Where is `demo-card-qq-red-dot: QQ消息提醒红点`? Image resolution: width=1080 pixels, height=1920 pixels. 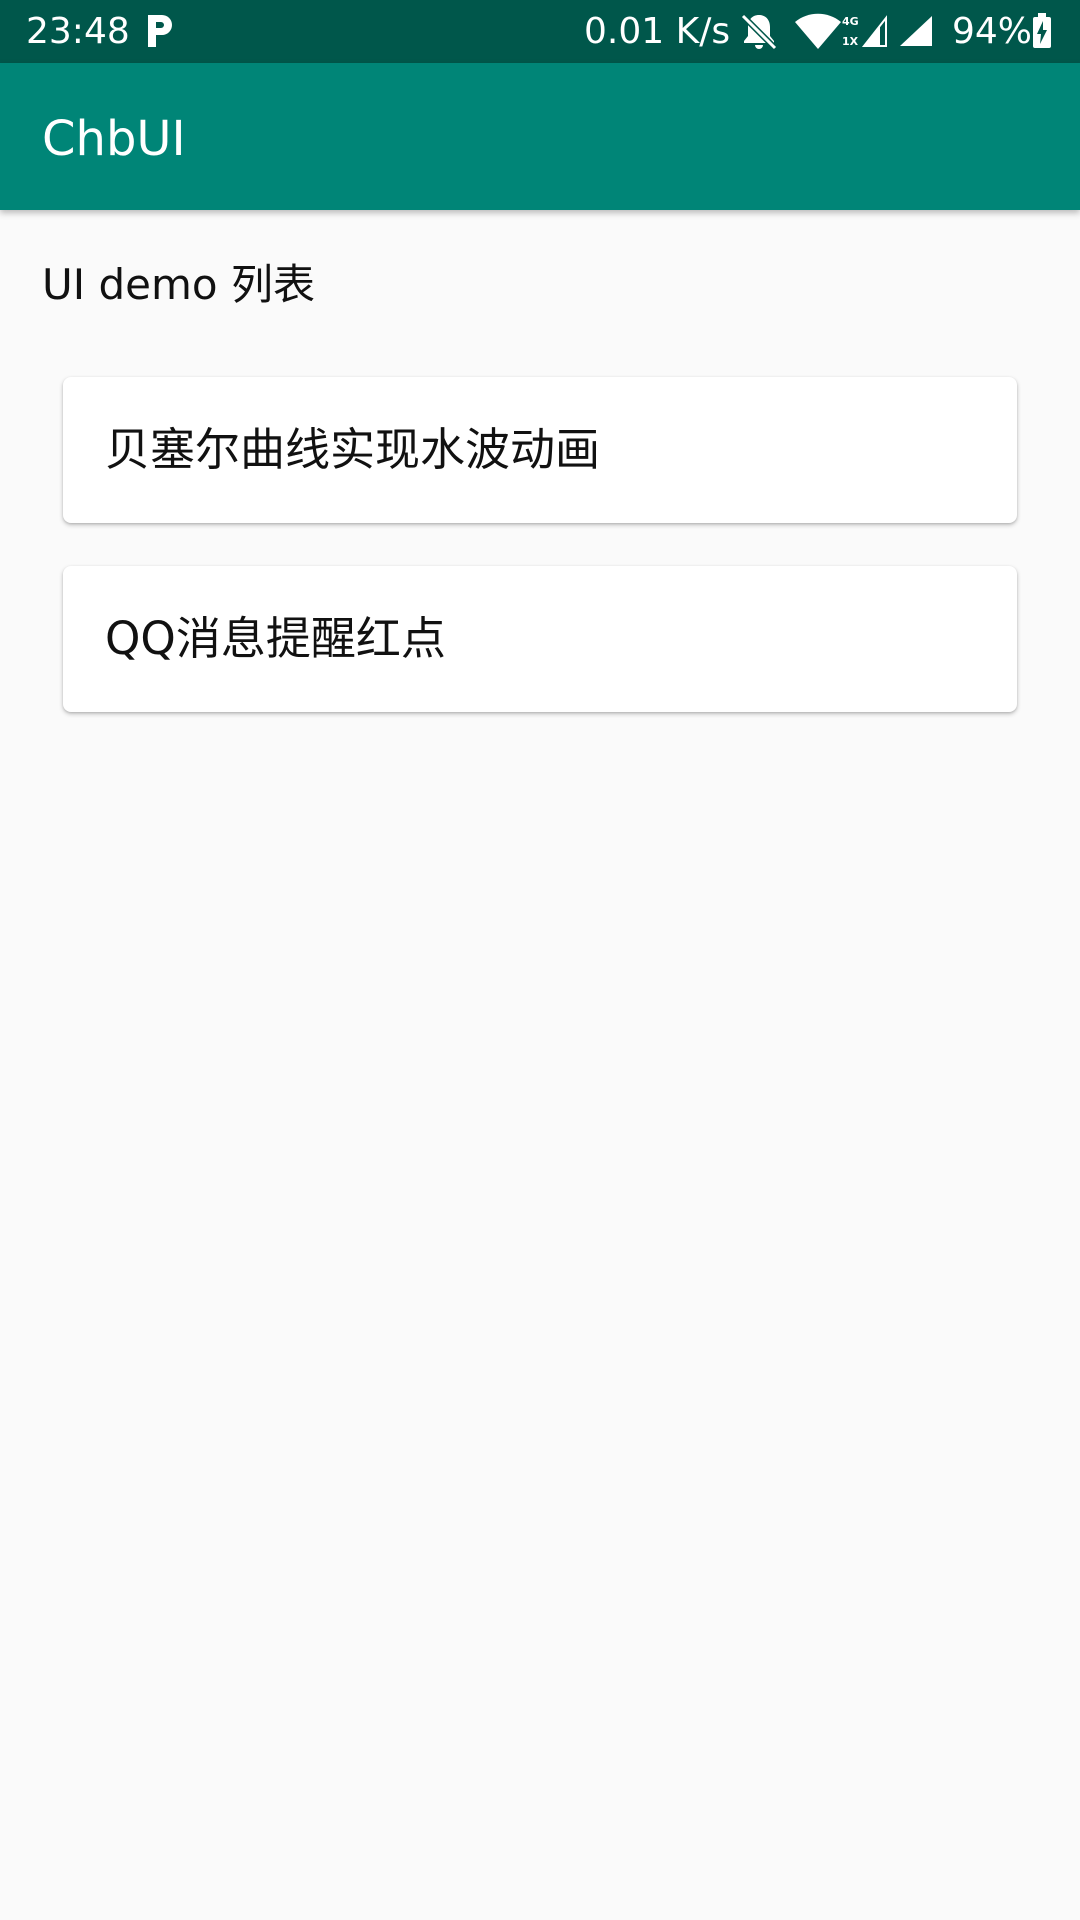
demo-card-qq-red-dot: QQ消息提醒红点 is located at coordinates (540, 639).